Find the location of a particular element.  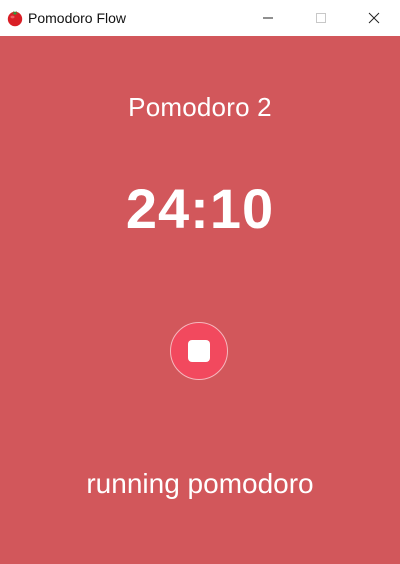

title-bar: Pomodoro Flow is located at coordinates (200, 18).